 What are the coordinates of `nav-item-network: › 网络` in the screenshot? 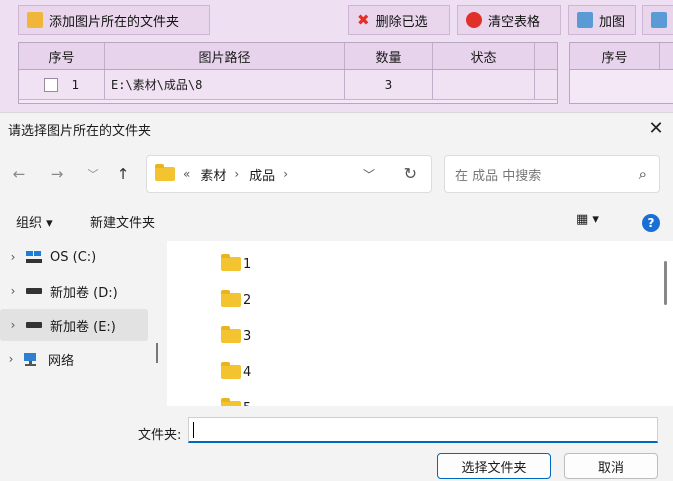 It's located at (74, 359).